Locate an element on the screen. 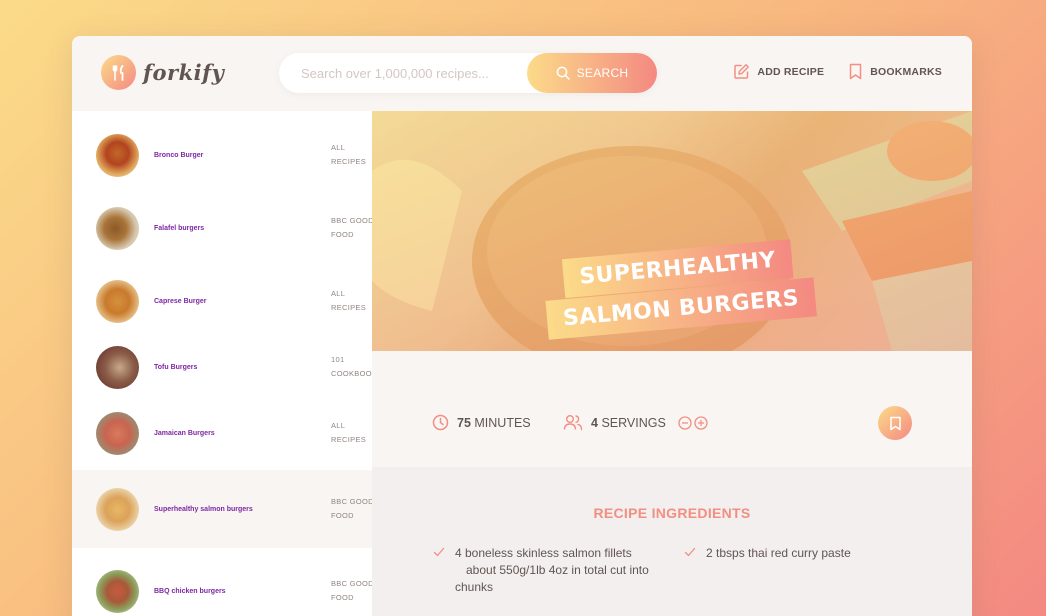 Image resolution: width=1046 pixels, height=616 pixels. add-recipe-label: ADD RECIPE is located at coordinates (791, 71).